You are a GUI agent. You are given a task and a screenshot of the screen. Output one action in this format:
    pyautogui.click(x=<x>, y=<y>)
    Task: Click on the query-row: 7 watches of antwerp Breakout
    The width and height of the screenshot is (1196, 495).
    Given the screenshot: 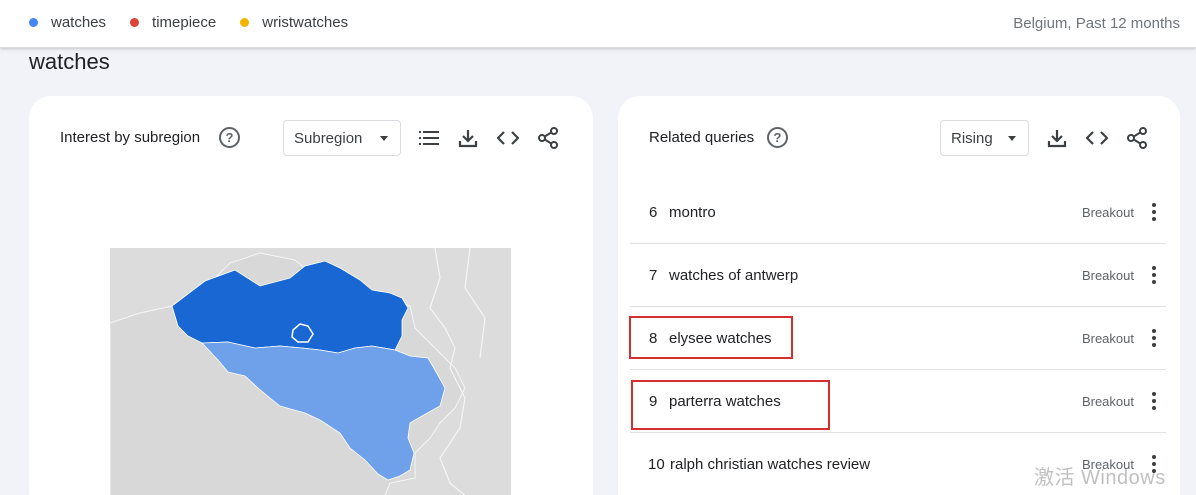 What is the action you would take?
    pyautogui.click(x=898, y=275)
    